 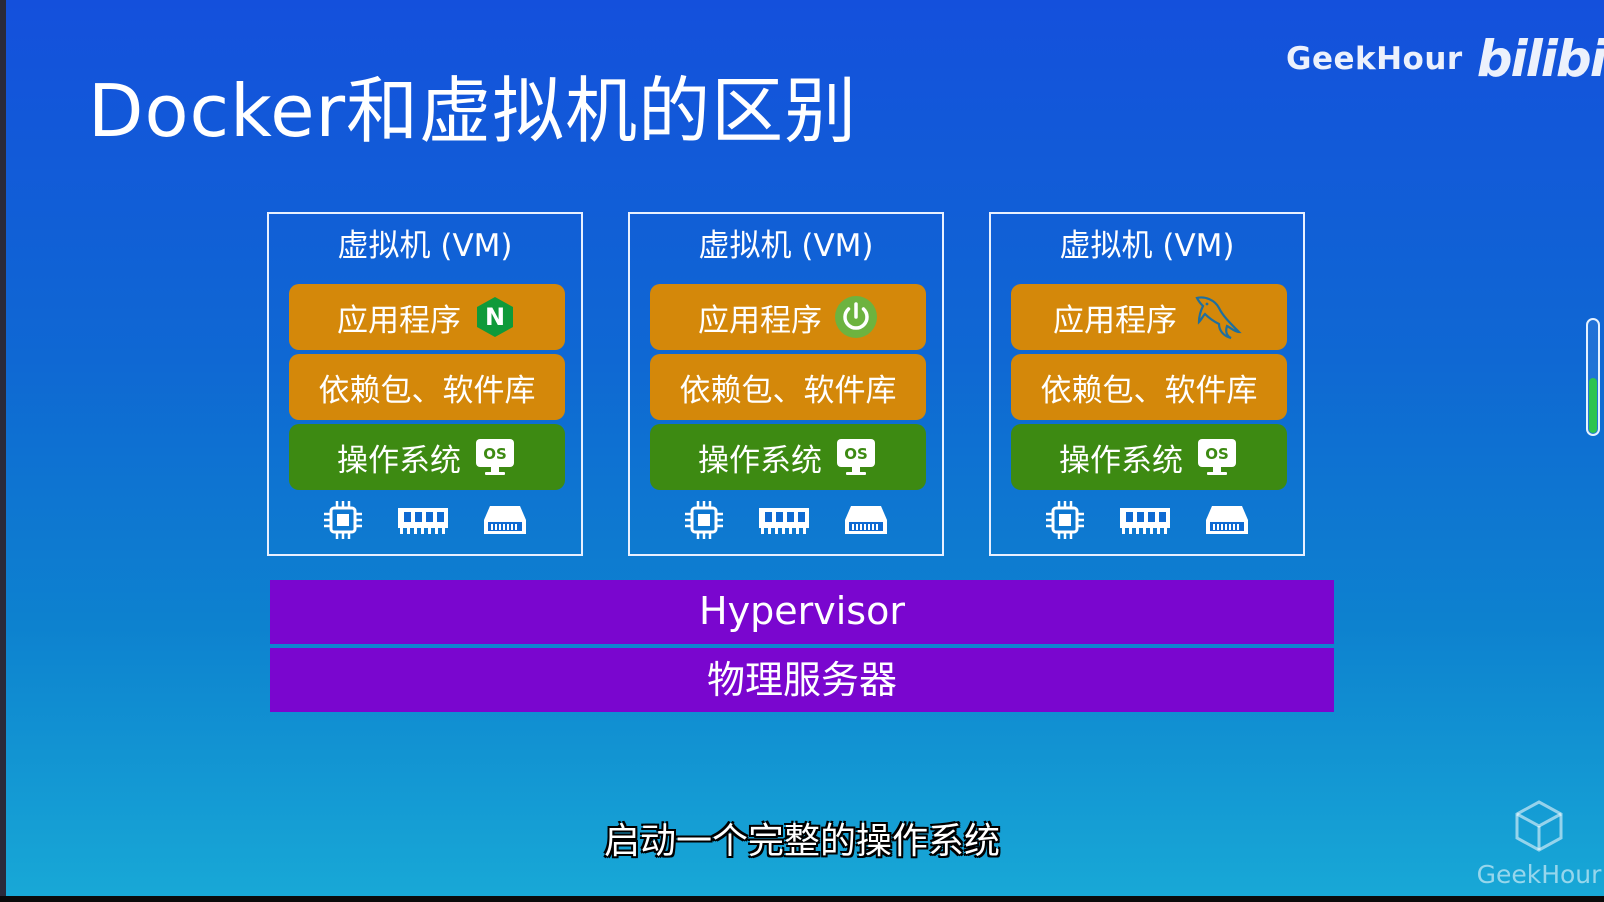 I want to click on vm-box-2: 虚拟机 (VM) 应用程序 依赖包、软件库 操作系统 OS, so click(x=786, y=384).